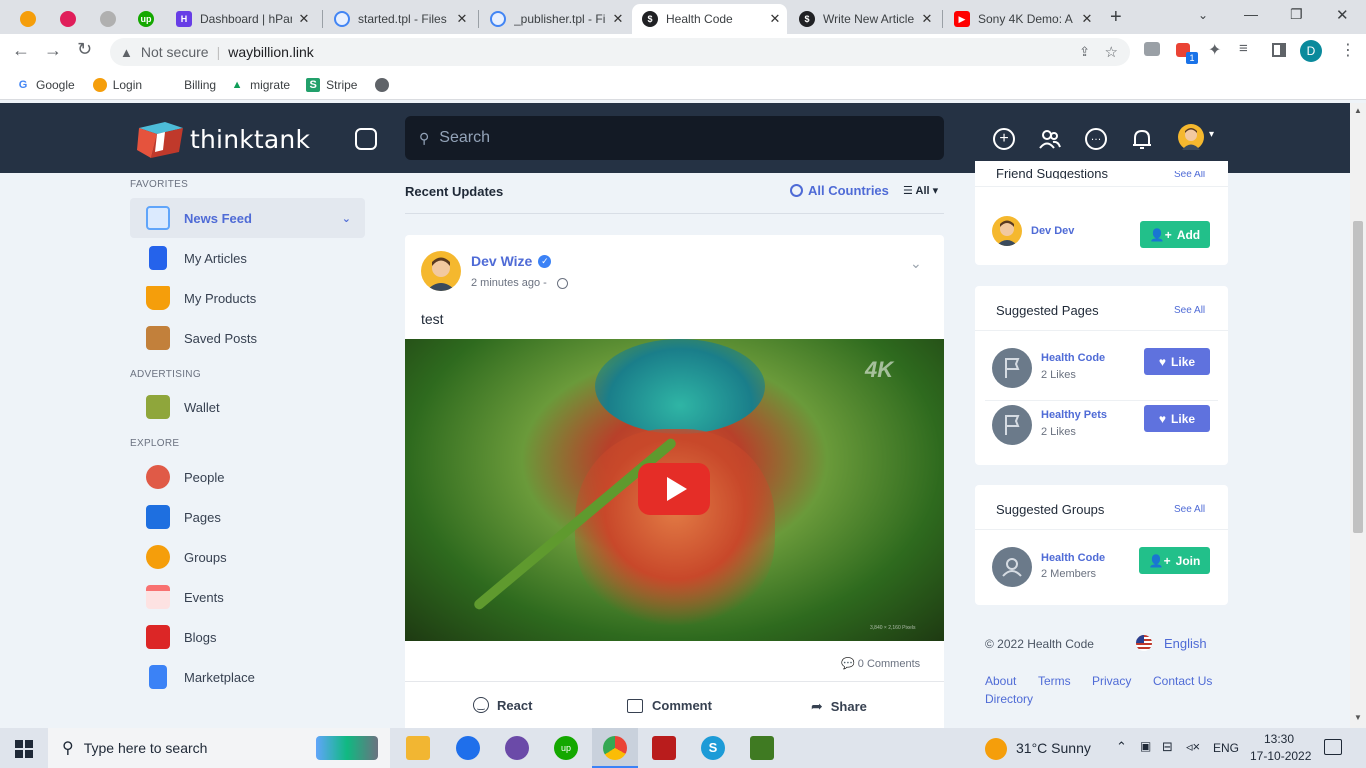 The width and height of the screenshot is (1366, 768). I want to click on sidebar-item-my-products: My Products, so click(247, 298).